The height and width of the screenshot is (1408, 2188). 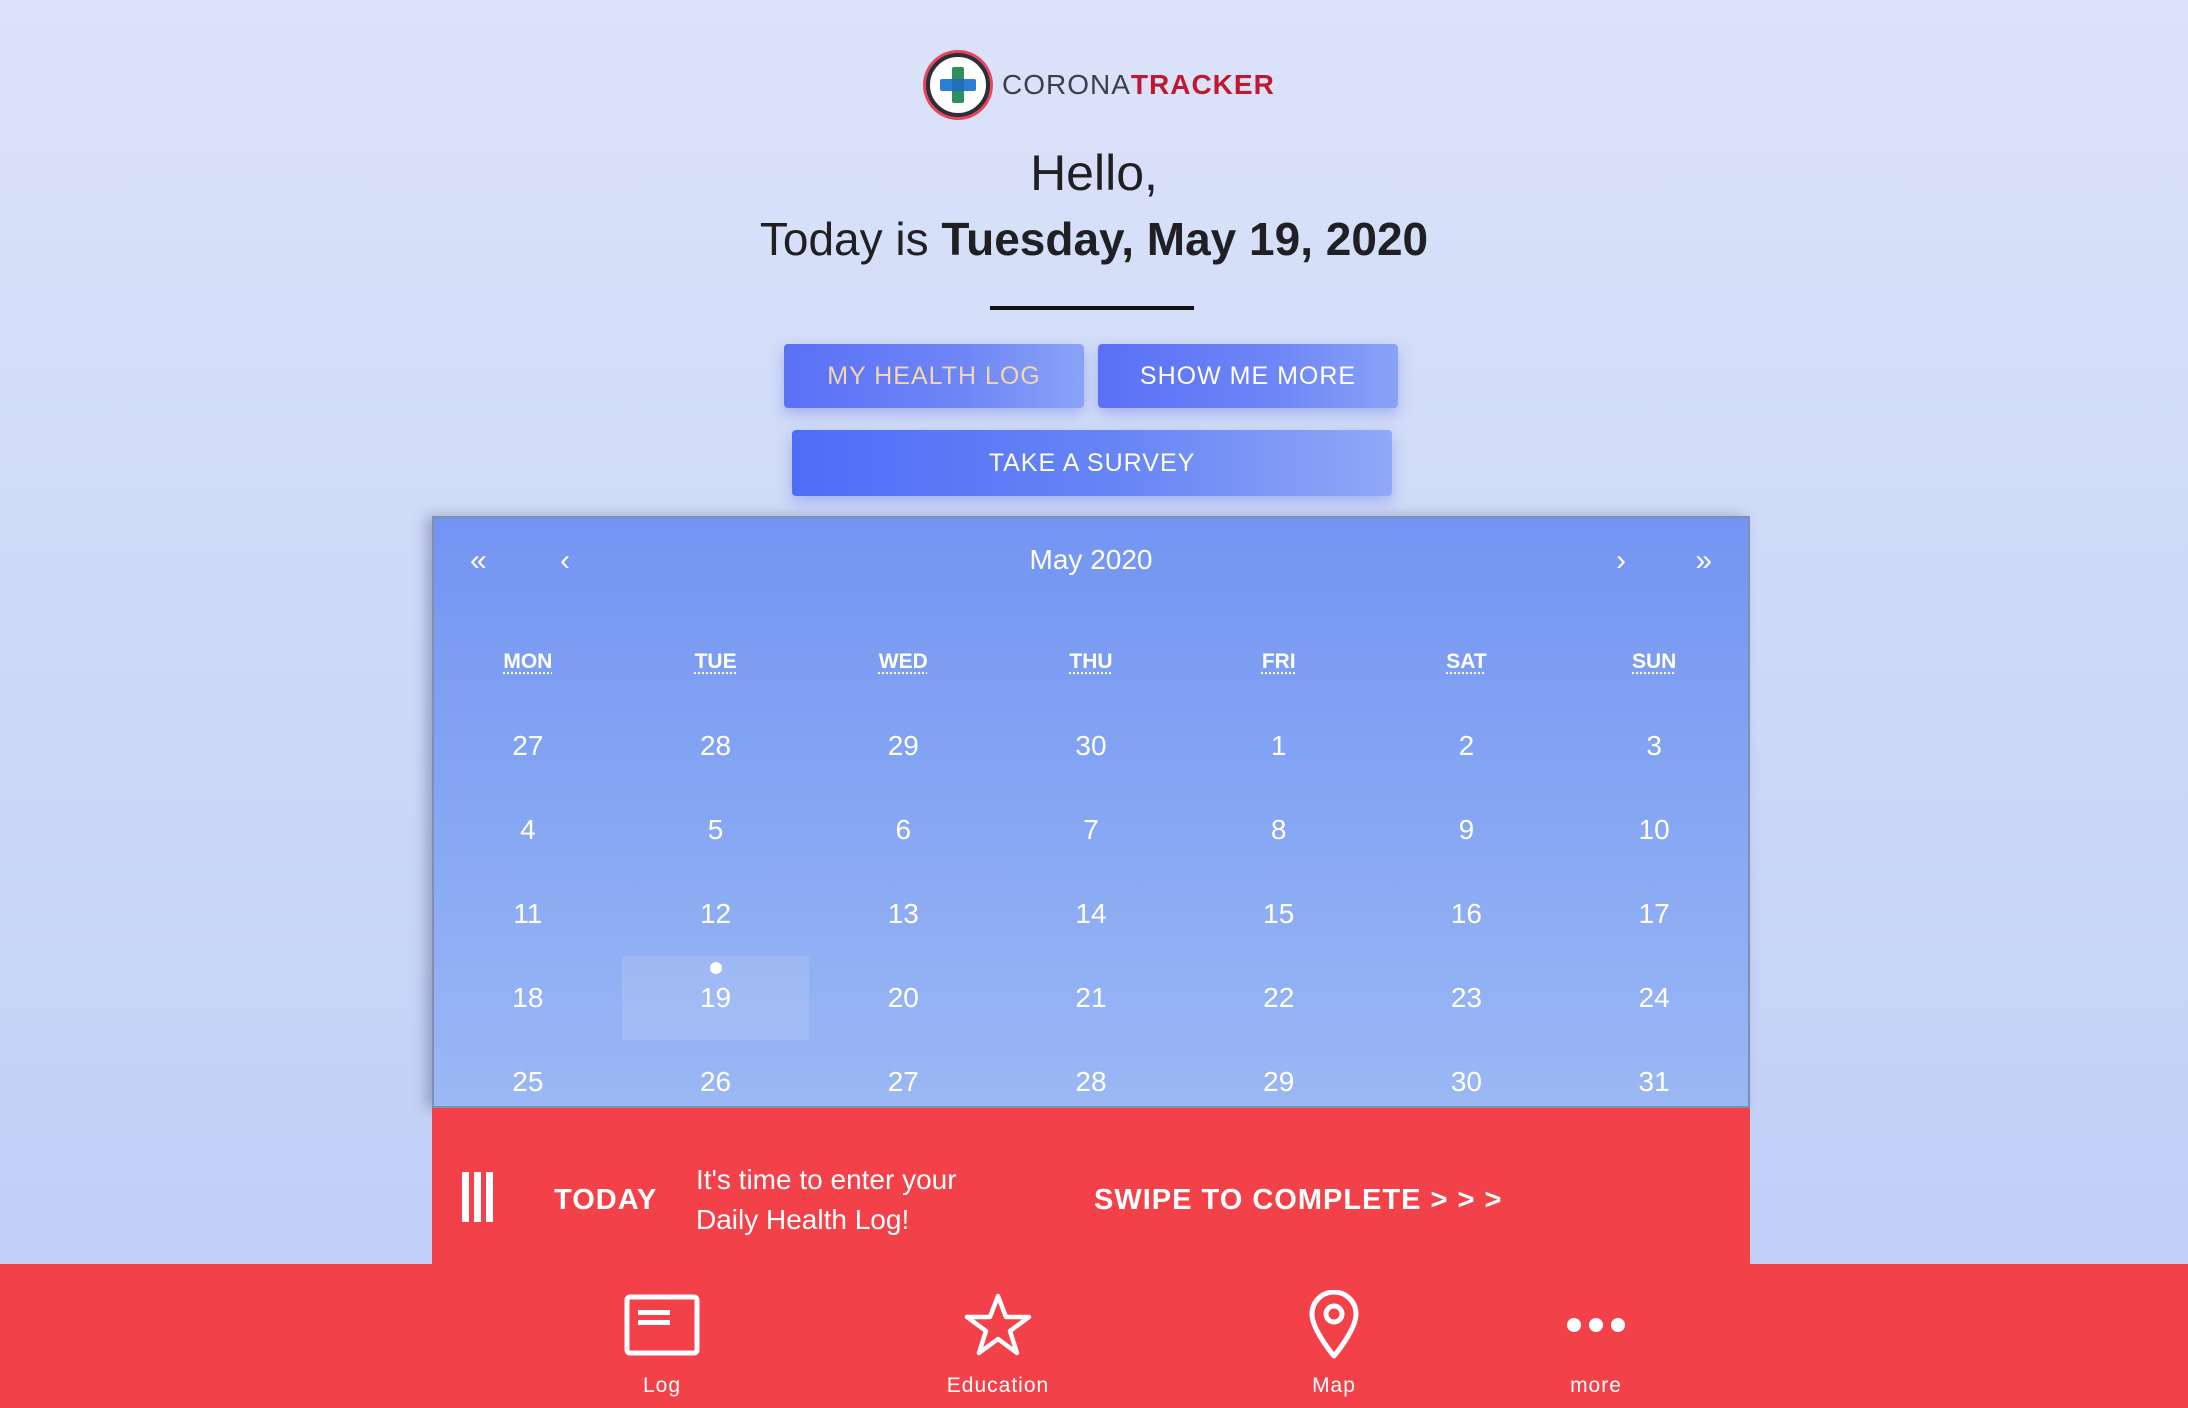 I want to click on calendar-day: 12, so click(x=716, y=914).